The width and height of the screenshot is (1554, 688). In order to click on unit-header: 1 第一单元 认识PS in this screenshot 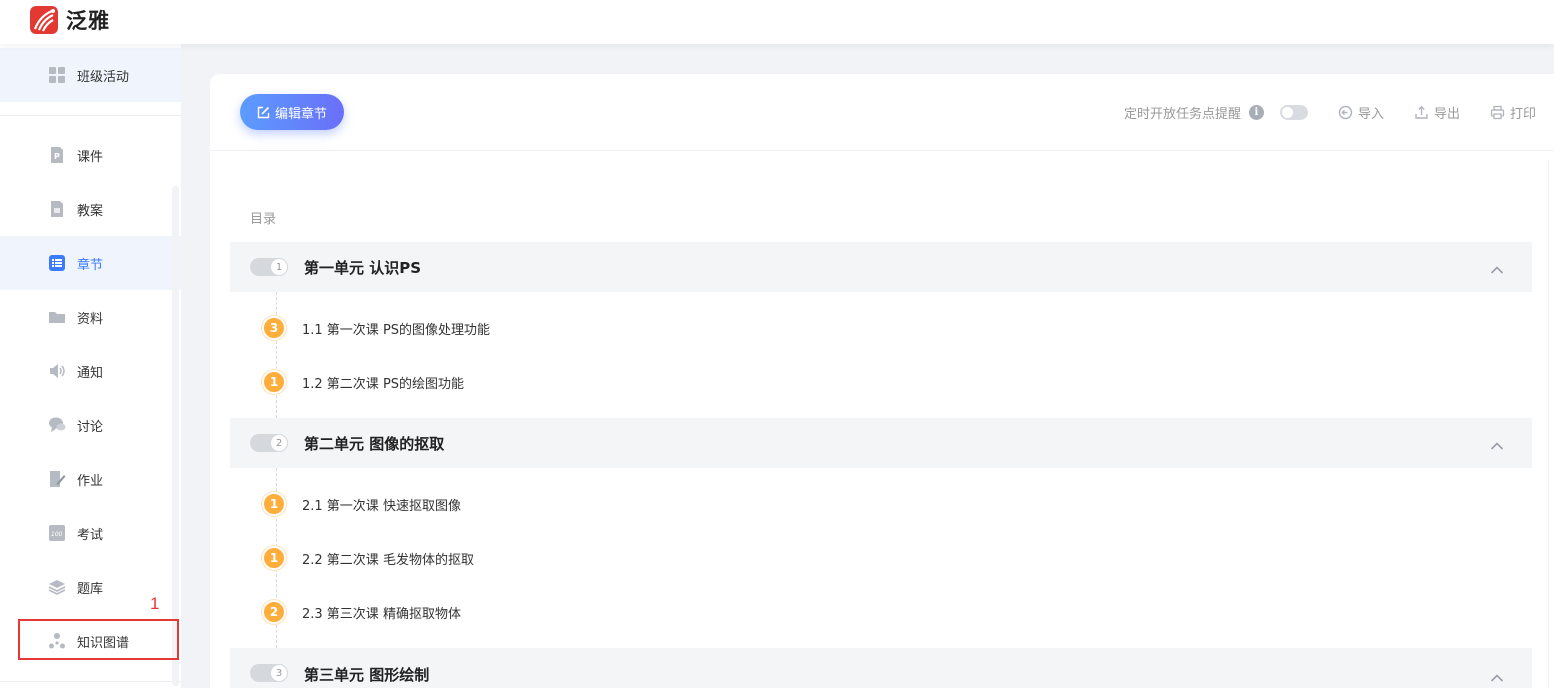, I will do `click(881, 267)`.